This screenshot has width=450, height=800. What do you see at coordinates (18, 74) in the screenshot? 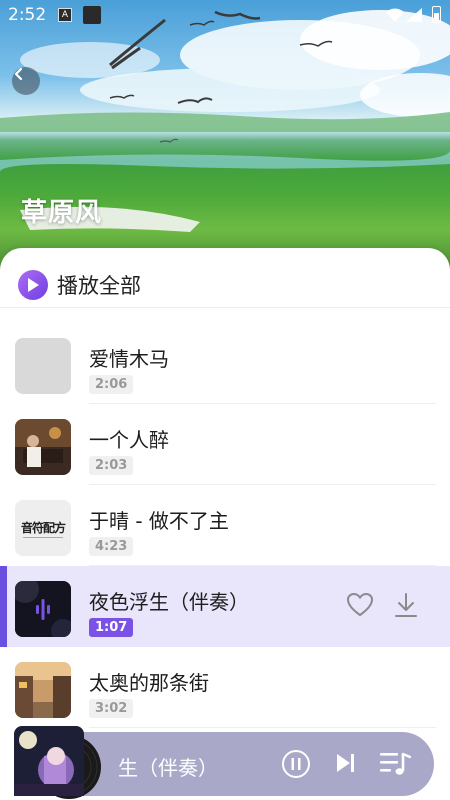
I see `chevron-left-icon` at bounding box center [18, 74].